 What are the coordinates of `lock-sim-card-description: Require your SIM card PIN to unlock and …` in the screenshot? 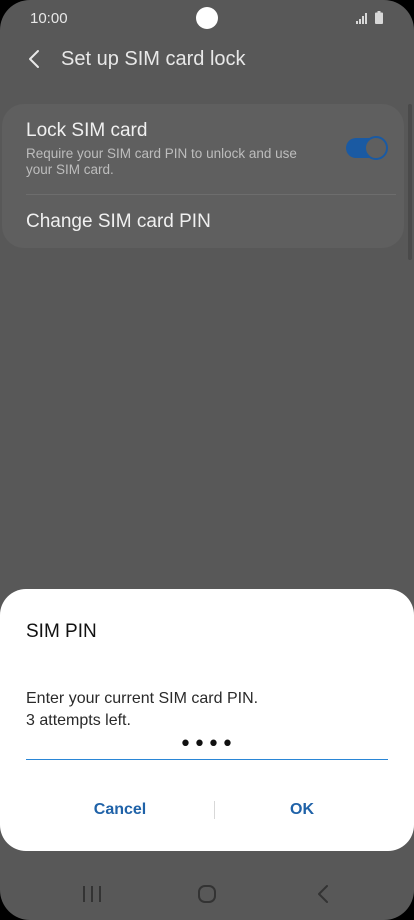 It's located at (161, 161).